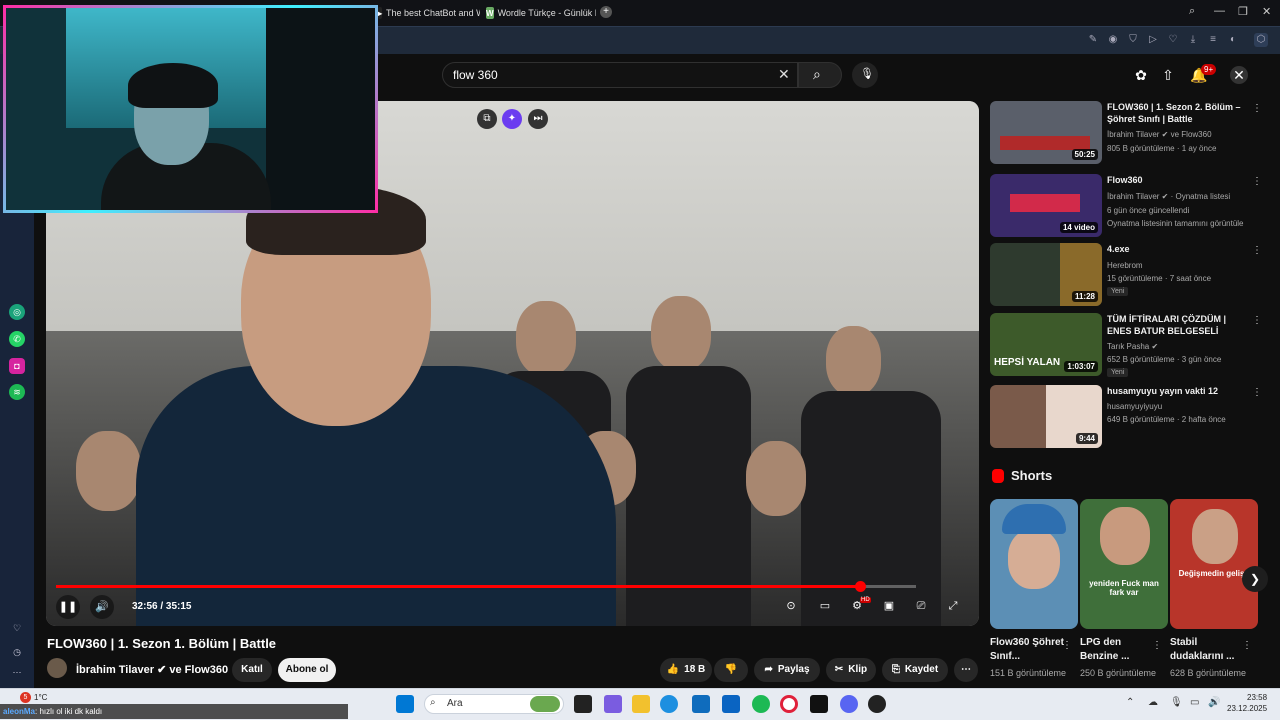 The image size is (1280, 720). What do you see at coordinates (1261, 40) in the screenshot?
I see `extension-cube-icon: ⬡` at bounding box center [1261, 40].